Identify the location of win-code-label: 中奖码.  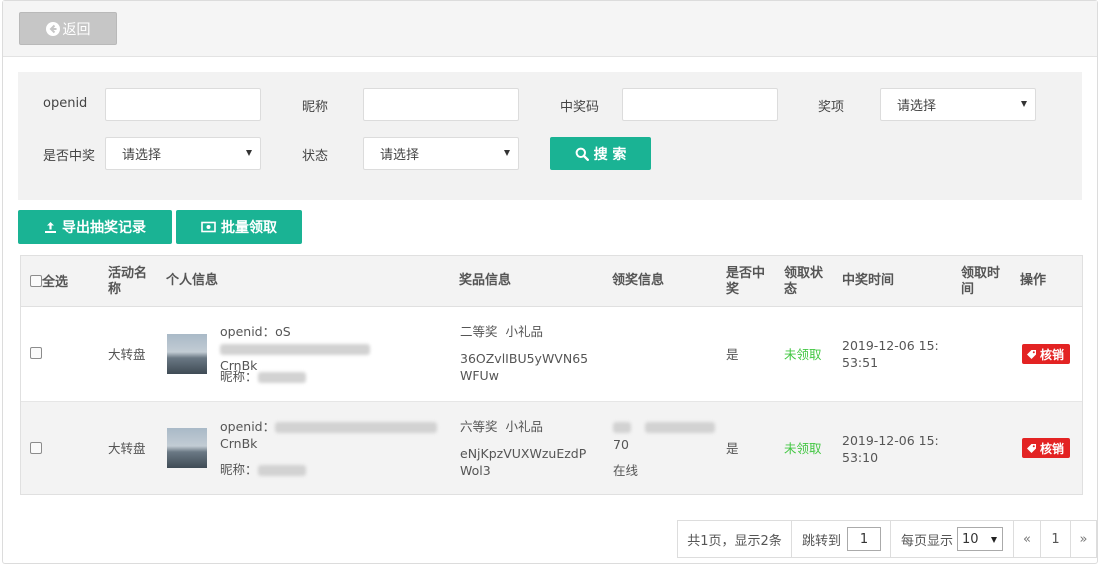
(580, 107).